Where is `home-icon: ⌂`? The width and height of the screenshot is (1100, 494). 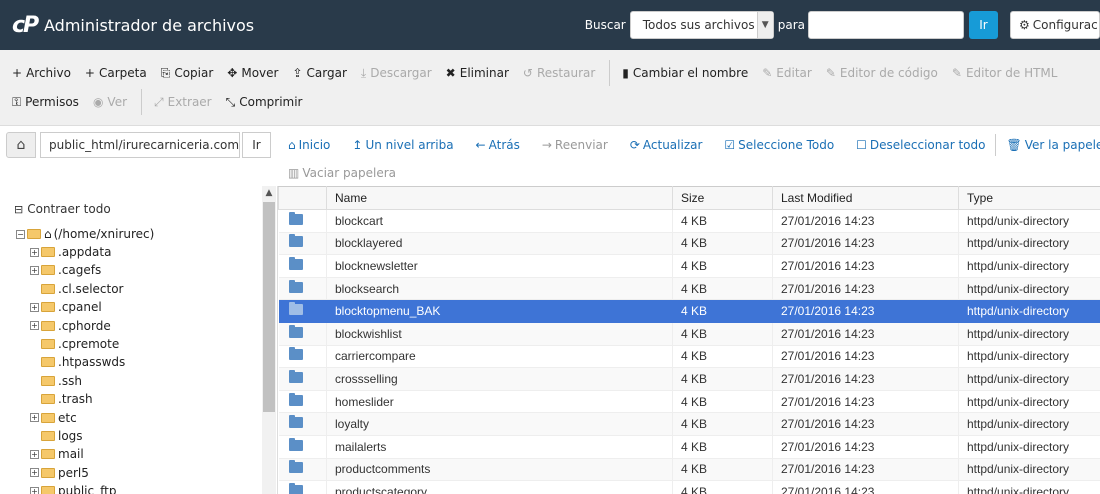 home-icon: ⌂ is located at coordinates (21, 145).